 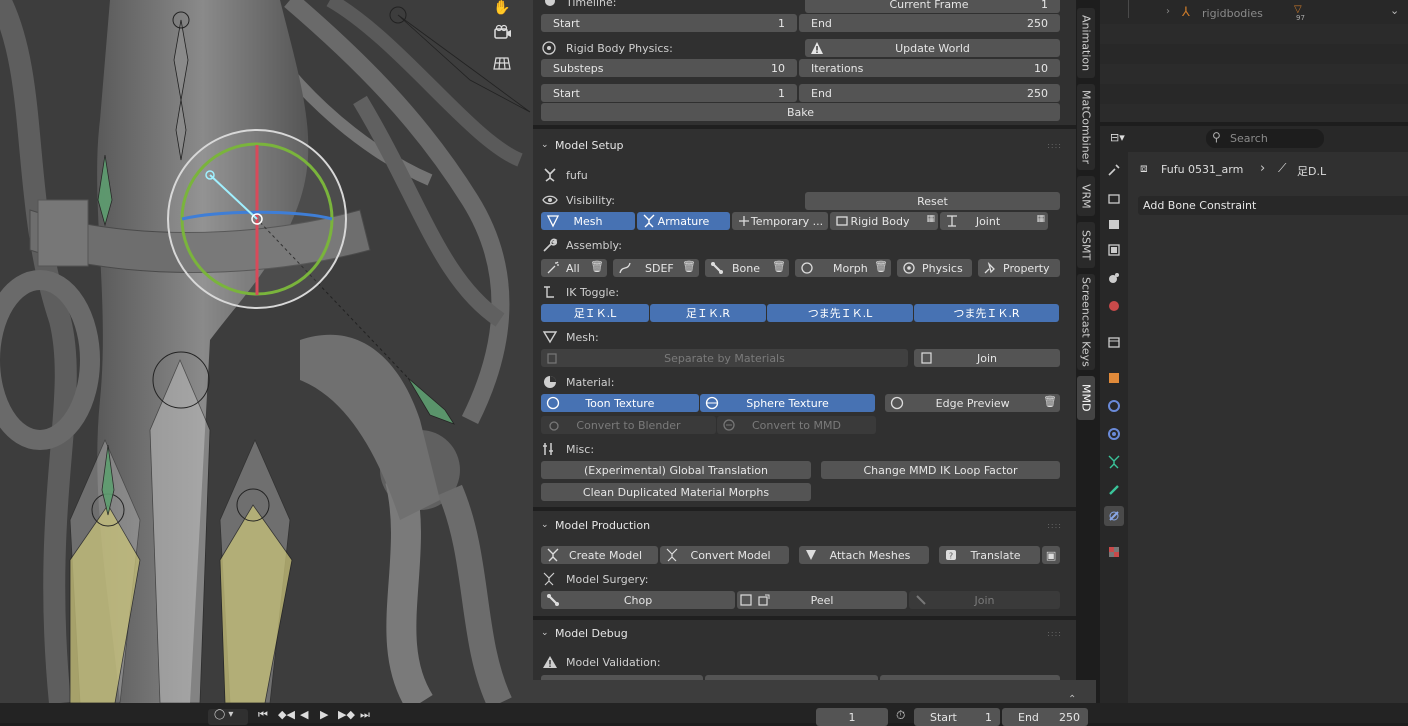 What do you see at coordinates (932, 48) in the screenshot?
I see `update-world-button: Update World` at bounding box center [932, 48].